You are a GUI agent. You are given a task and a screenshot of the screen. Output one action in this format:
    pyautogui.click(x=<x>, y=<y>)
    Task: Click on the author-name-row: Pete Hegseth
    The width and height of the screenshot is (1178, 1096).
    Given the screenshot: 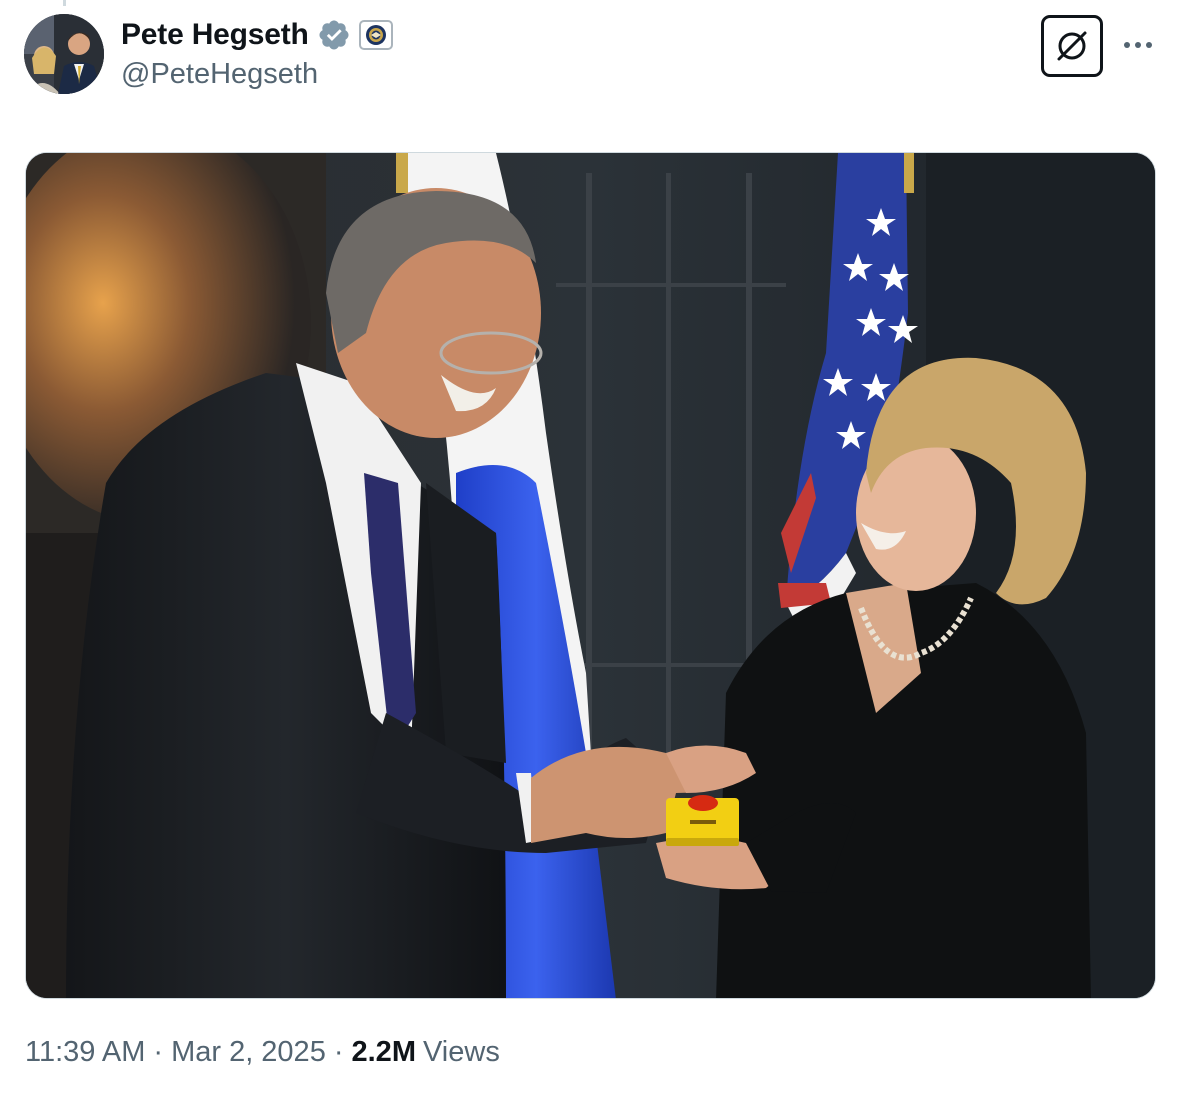 What is the action you would take?
    pyautogui.click(x=257, y=35)
    